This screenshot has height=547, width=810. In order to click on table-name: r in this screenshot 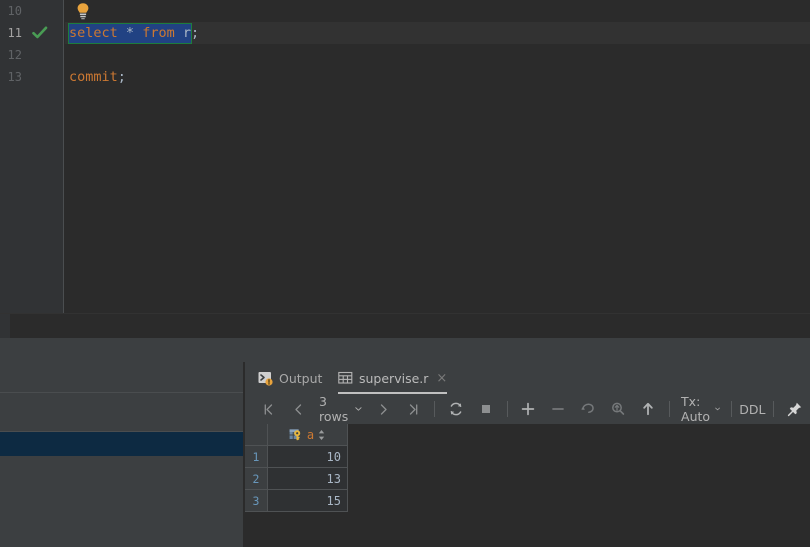, I will do `click(186, 33)`.